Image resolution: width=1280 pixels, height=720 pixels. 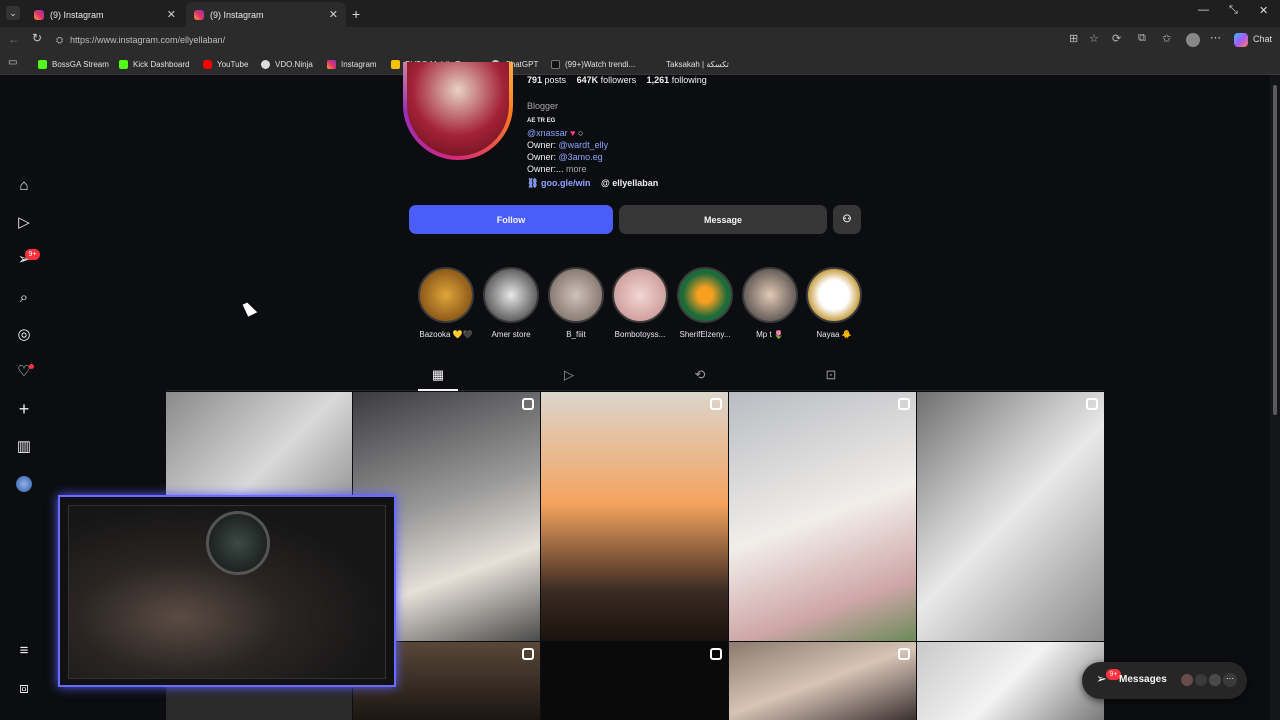 What do you see at coordinates (541, 121) in the screenshot?
I see `profile-flags: AE TR EG` at bounding box center [541, 121].